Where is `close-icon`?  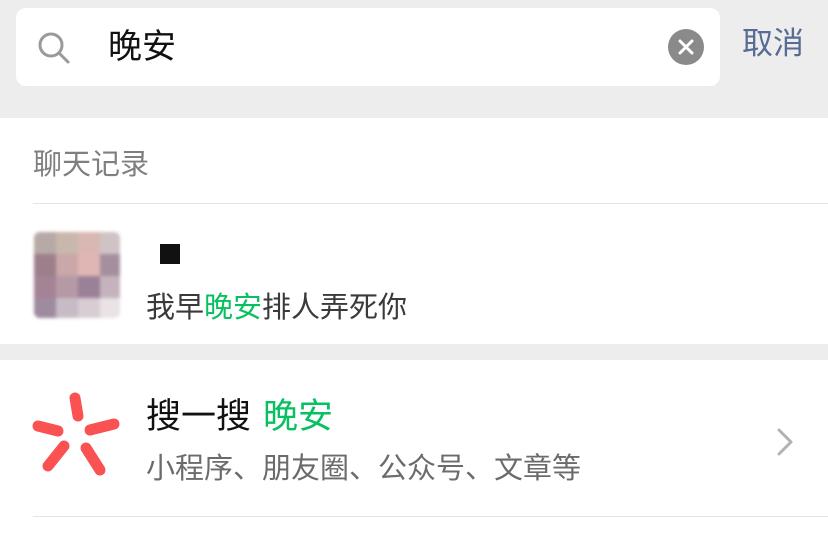 close-icon is located at coordinates (686, 47).